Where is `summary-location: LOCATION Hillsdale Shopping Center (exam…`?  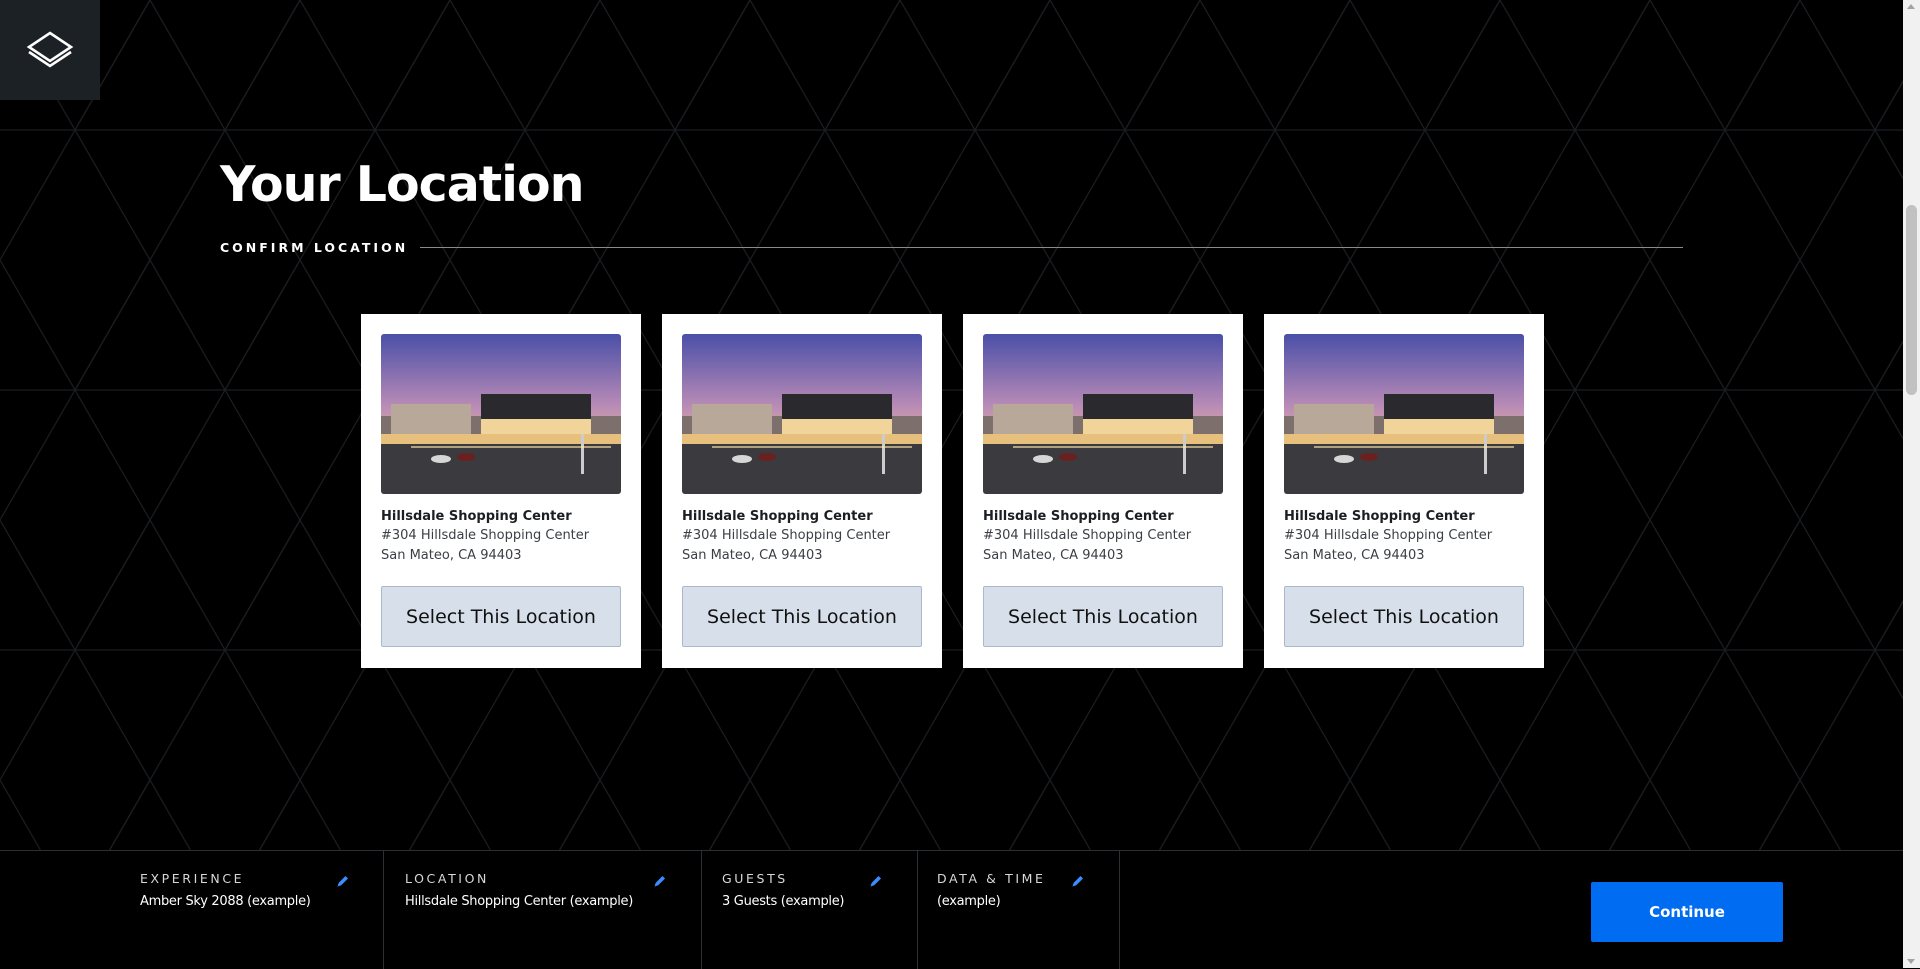
summary-location: LOCATION Hillsdale Shopping Center (exam… is located at coordinates (543, 910).